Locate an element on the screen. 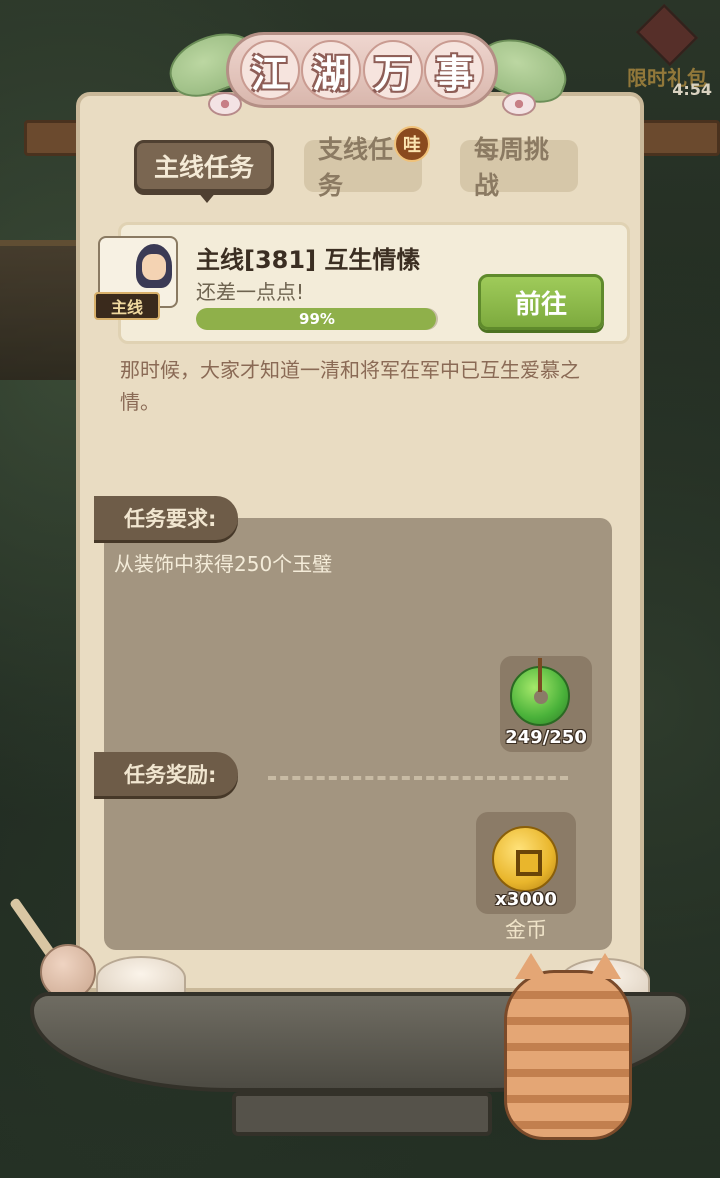 This screenshot has height=1178, width=720. title-char: 湖 is located at coordinates (331, 70).